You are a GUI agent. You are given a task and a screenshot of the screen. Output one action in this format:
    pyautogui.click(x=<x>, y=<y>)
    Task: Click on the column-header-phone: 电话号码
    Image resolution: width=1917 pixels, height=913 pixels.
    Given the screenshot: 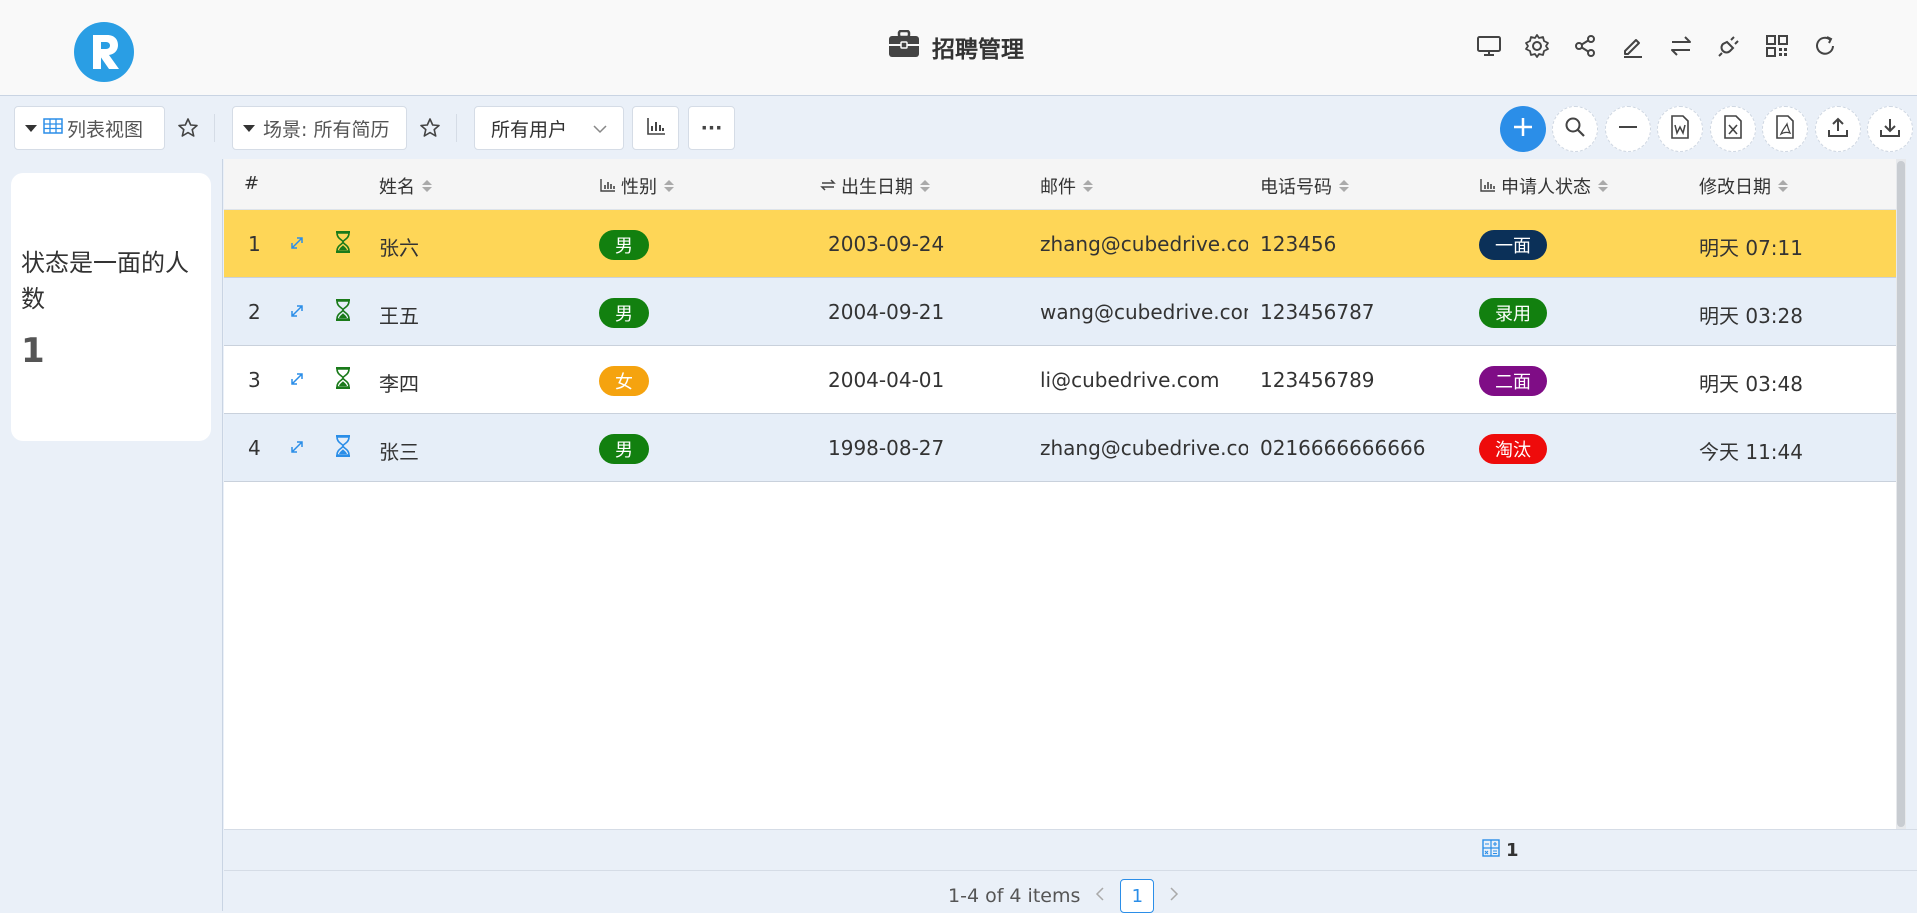 What is the action you would take?
    pyautogui.click(x=1304, y=186)
    